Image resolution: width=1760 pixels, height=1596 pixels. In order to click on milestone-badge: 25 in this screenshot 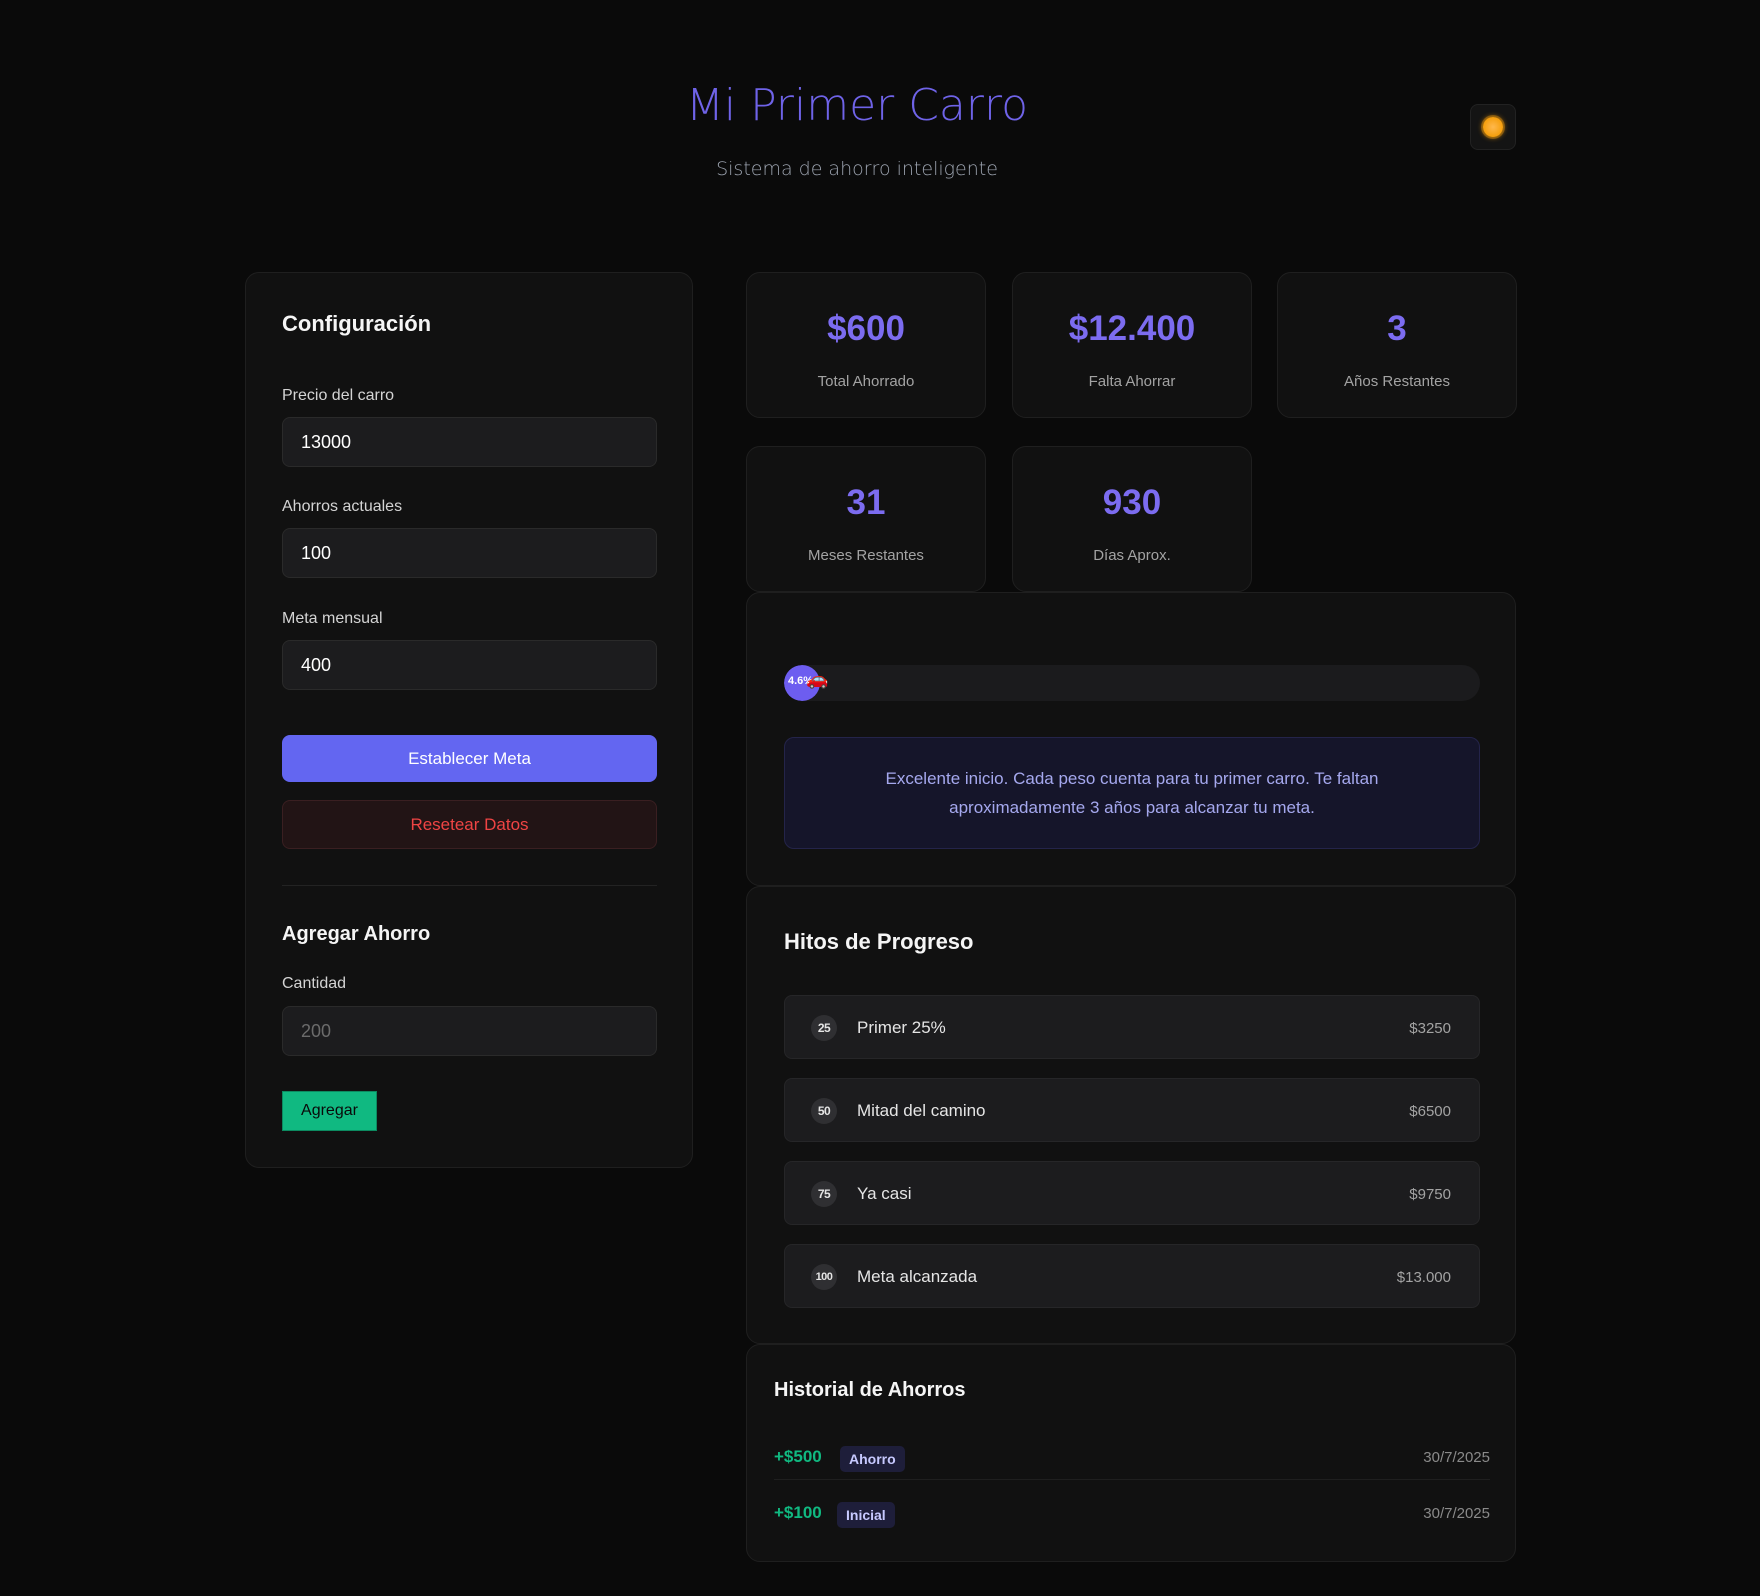, I will do `click(824, 1028)`.